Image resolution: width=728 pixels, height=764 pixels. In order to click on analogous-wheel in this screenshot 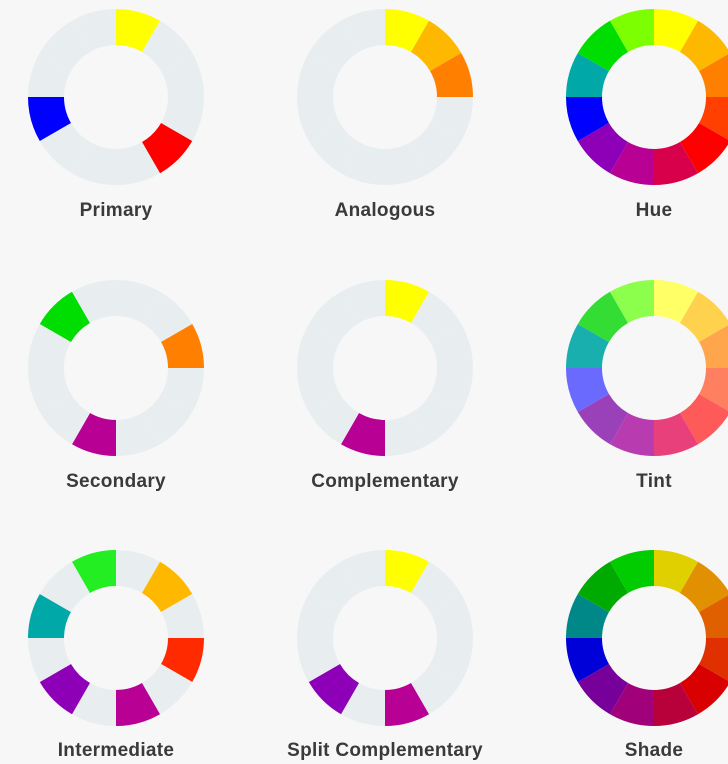, I will do `click(385, 97)`.